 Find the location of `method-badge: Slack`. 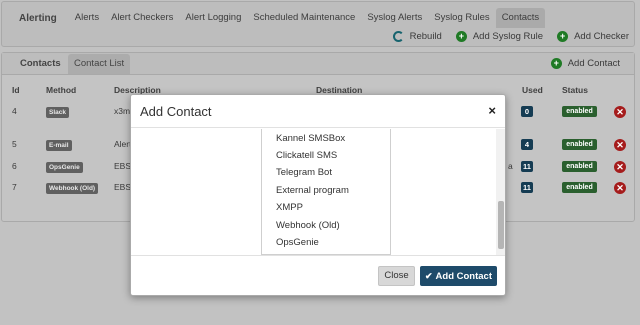

method-badge: Slack is located at coordinates (57, 112).